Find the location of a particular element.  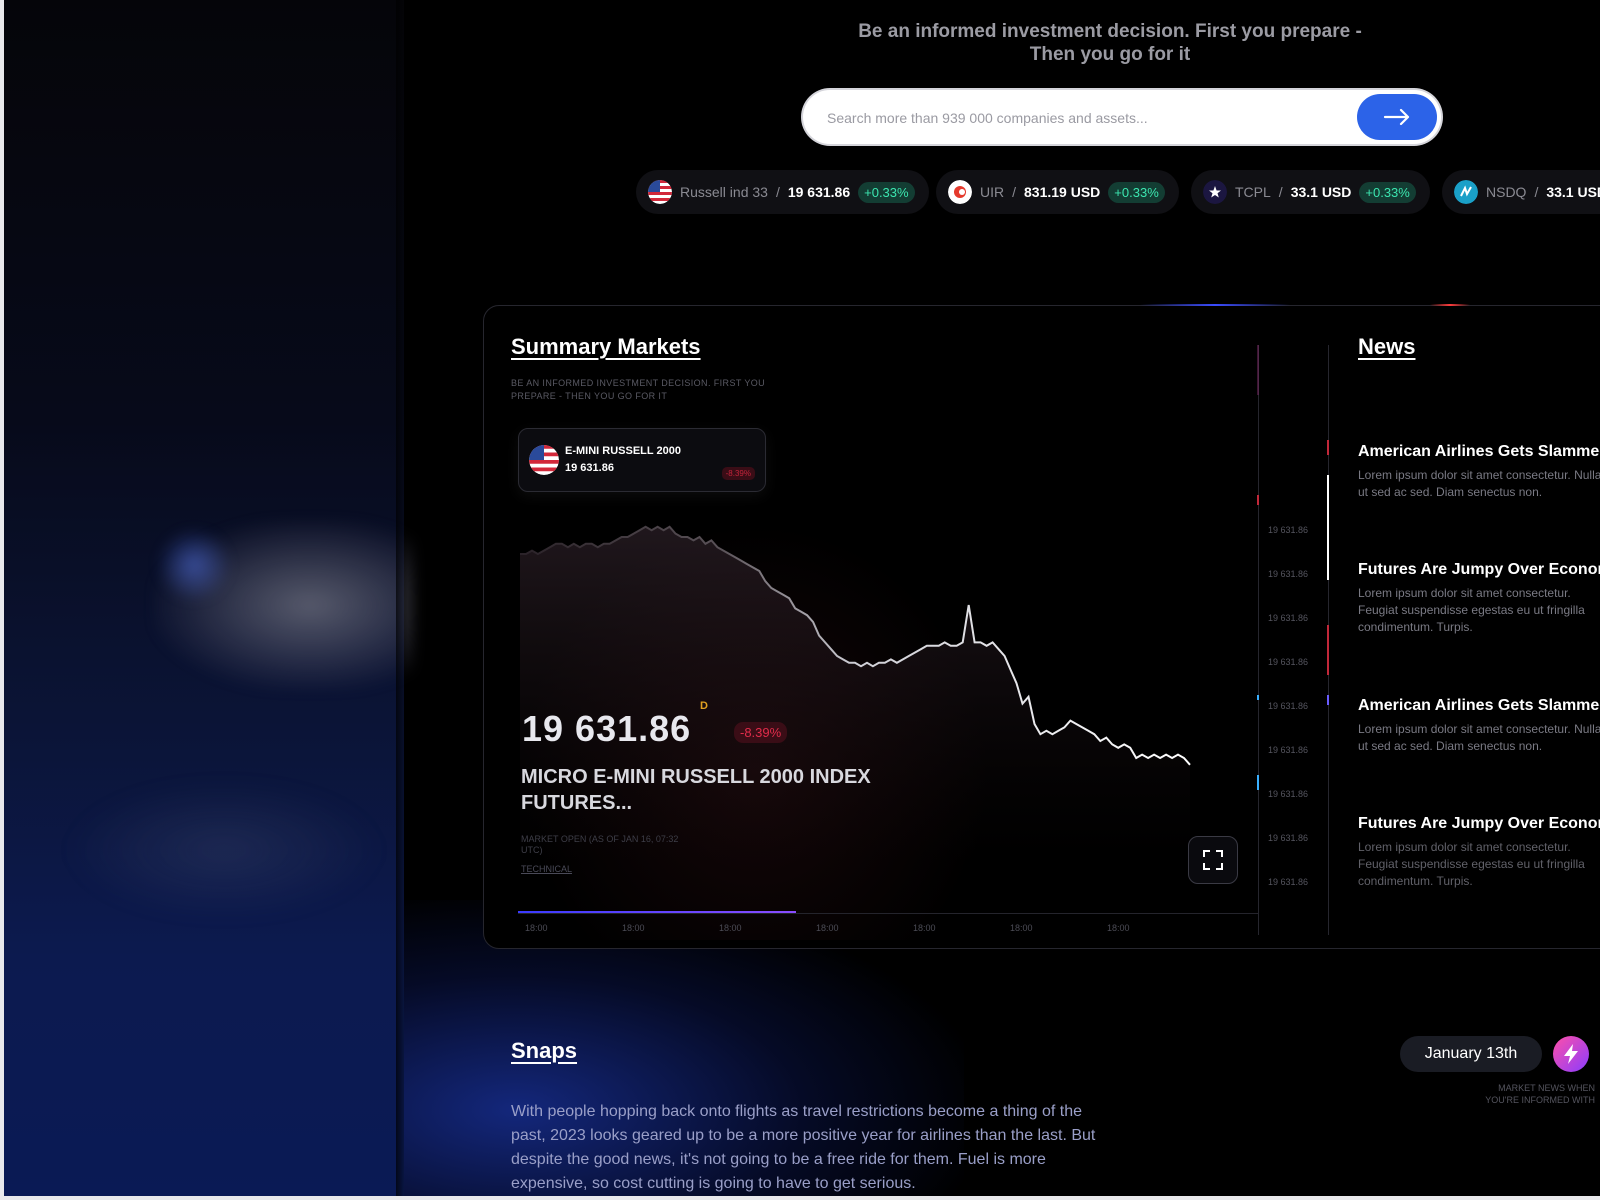

lightning-icon is located at coordinates (1571, 1054).